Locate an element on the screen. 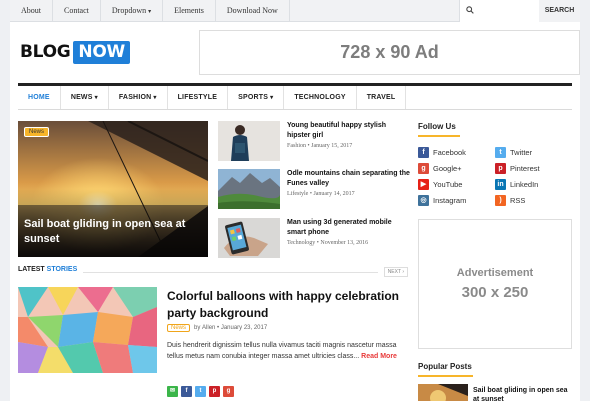  side-post-meta: Fashion • January 15, 2017 is located at coordinates (320, 146).